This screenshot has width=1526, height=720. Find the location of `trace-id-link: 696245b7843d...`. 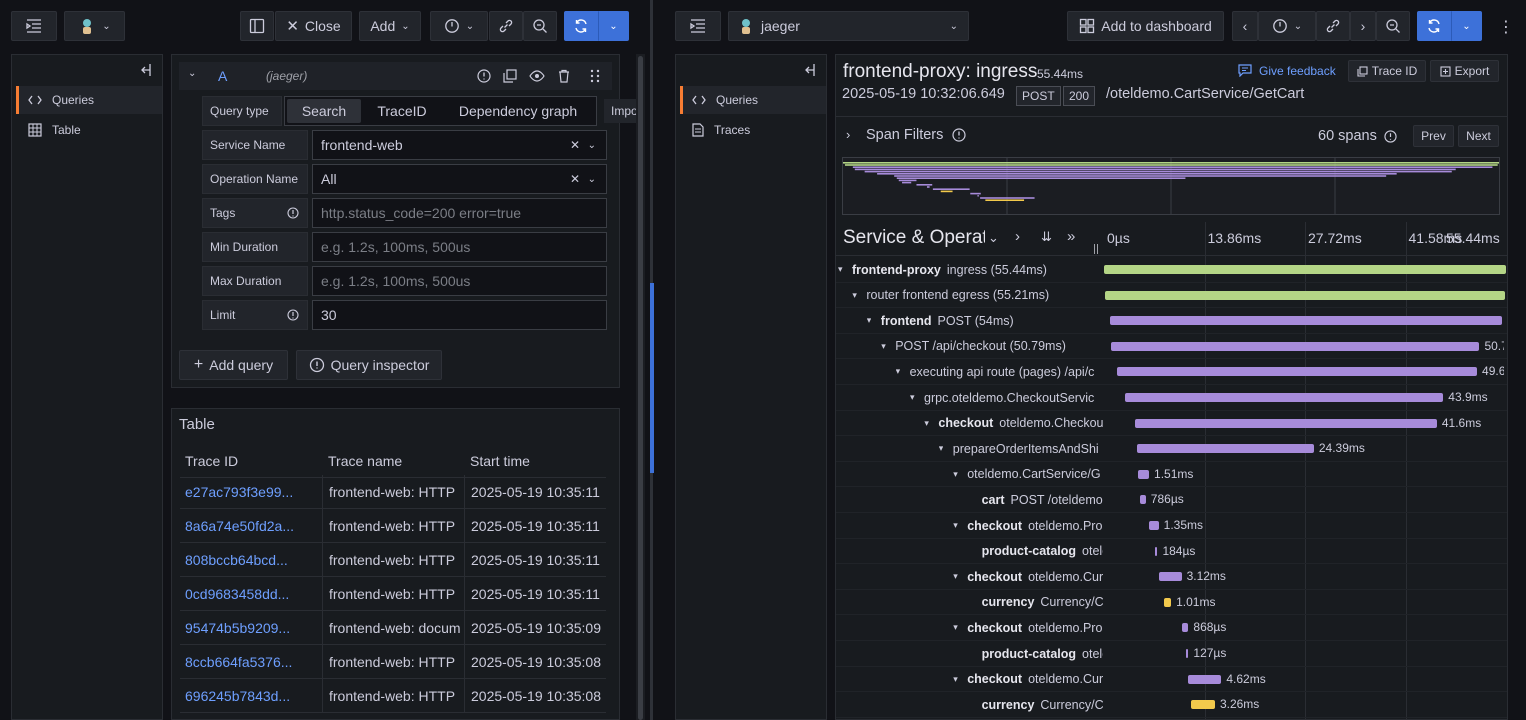

trace-id-link: 696245b7843d... is located at coordinates (251, 696).